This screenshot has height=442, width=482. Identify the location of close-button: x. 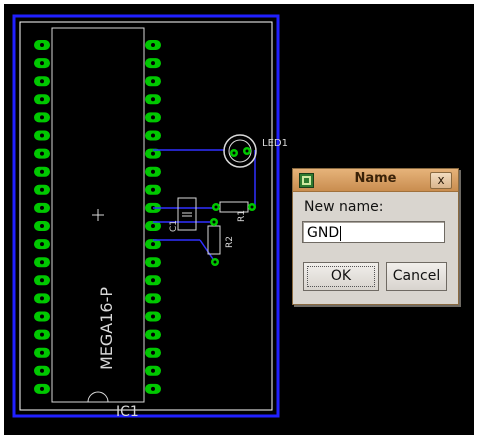
(441, 180).